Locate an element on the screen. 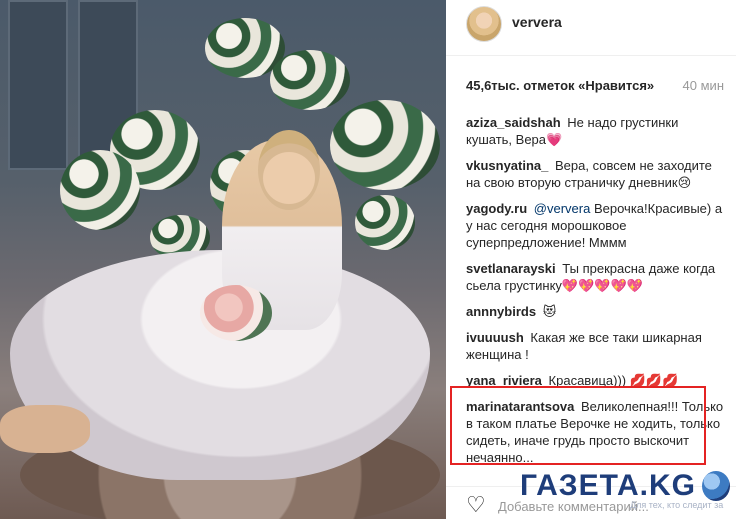 The image size is (736, 519). highlight-box is located at coordinates (578, 425).